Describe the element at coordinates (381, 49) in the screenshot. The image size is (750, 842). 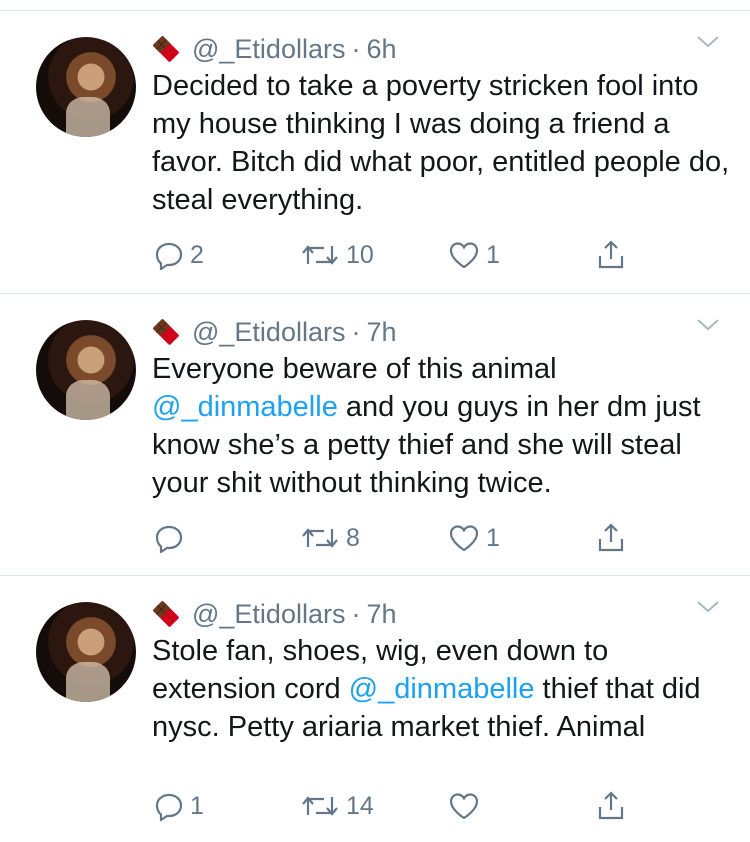
I see `tweet-time: 6h` at that location.